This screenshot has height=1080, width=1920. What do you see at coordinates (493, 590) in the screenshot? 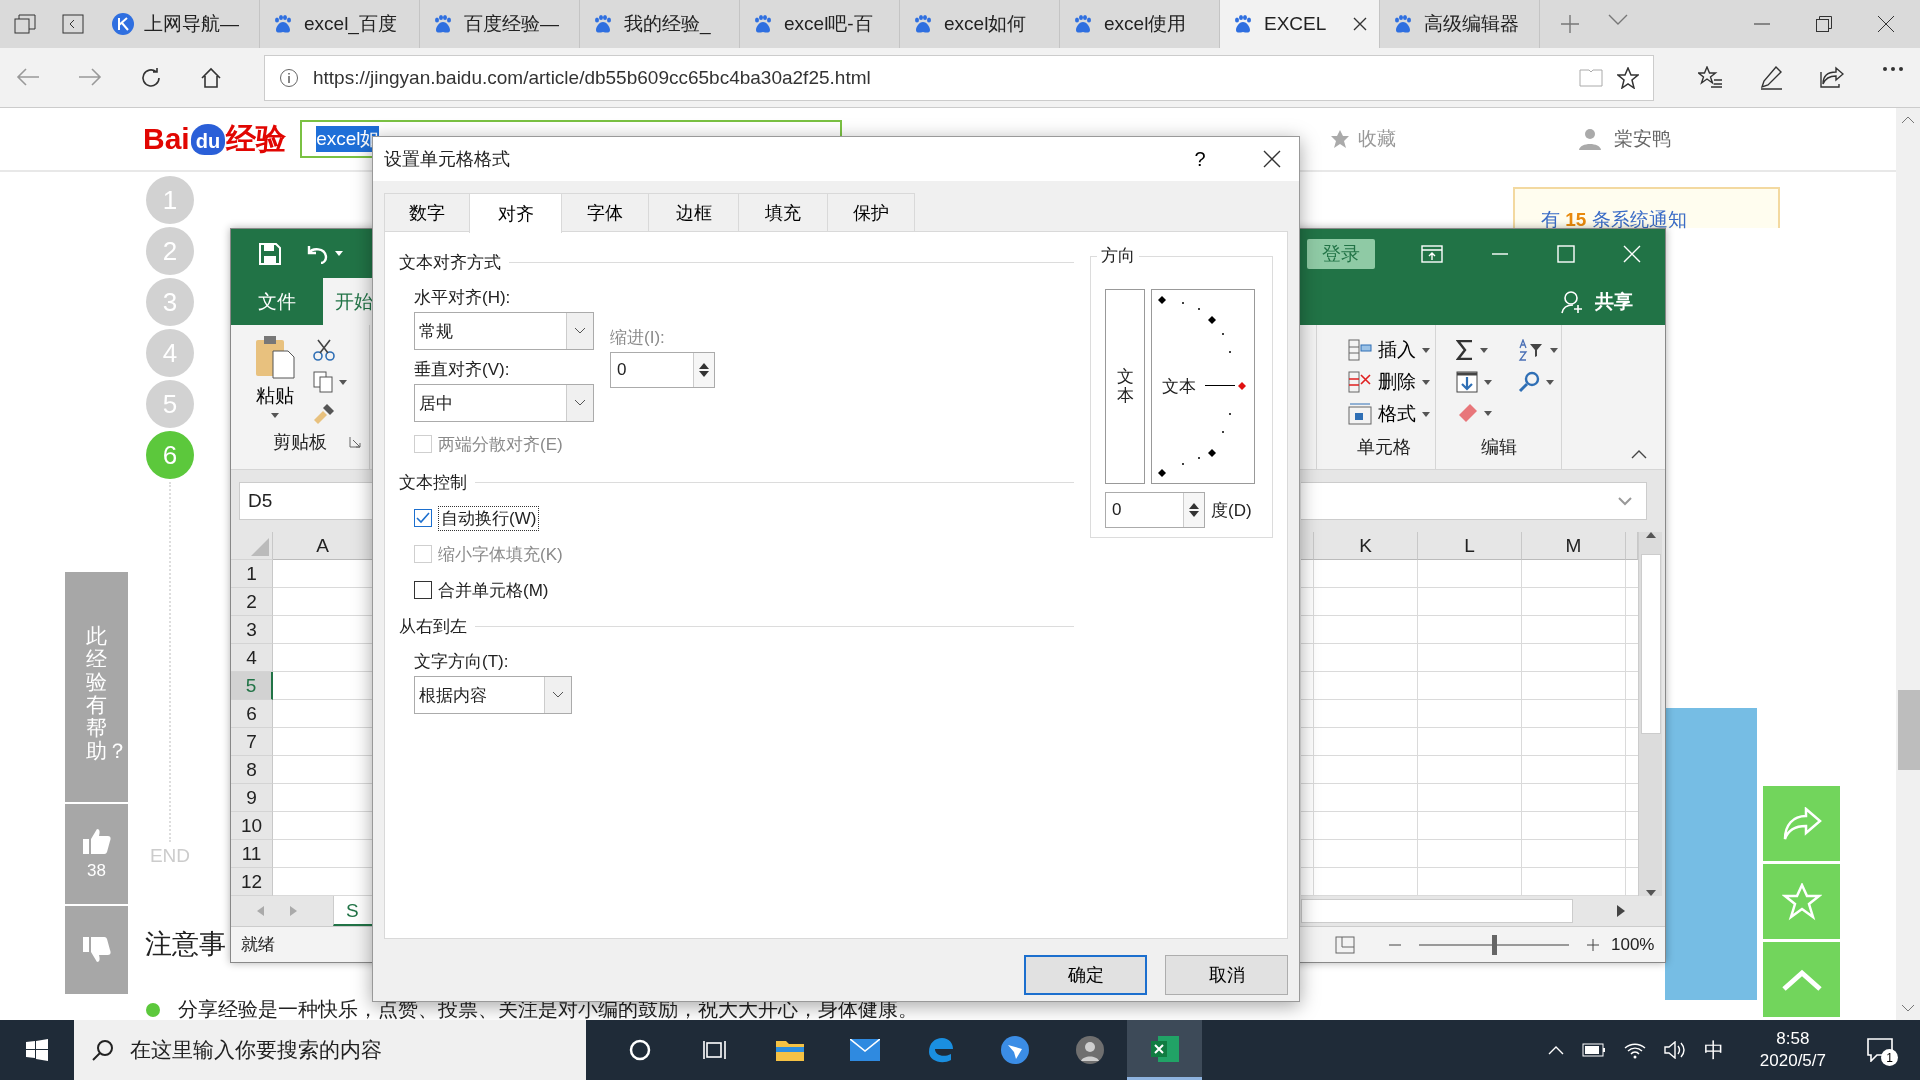
I see `checkbox-label: 合并单元格(M)` at bounding box center [493, 590].